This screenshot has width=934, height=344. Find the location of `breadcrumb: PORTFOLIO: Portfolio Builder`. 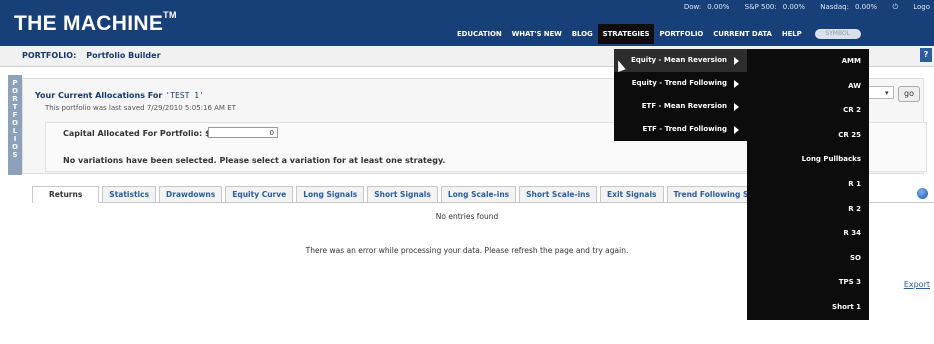

breadcrumb: PORTFOLIO: Portfolio Builder is located at coordinates (91, 55).